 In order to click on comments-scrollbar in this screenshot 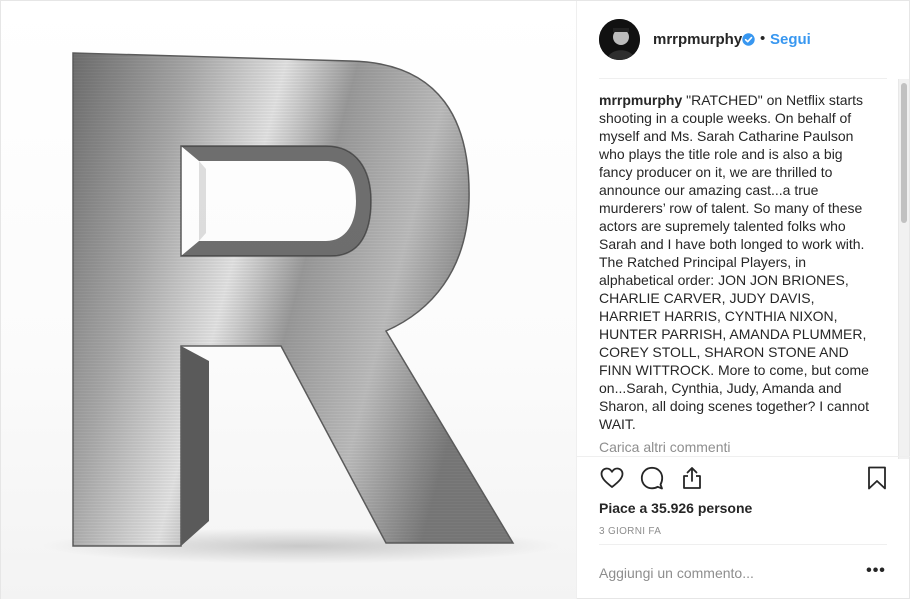, I will do `click(903, 269)`.